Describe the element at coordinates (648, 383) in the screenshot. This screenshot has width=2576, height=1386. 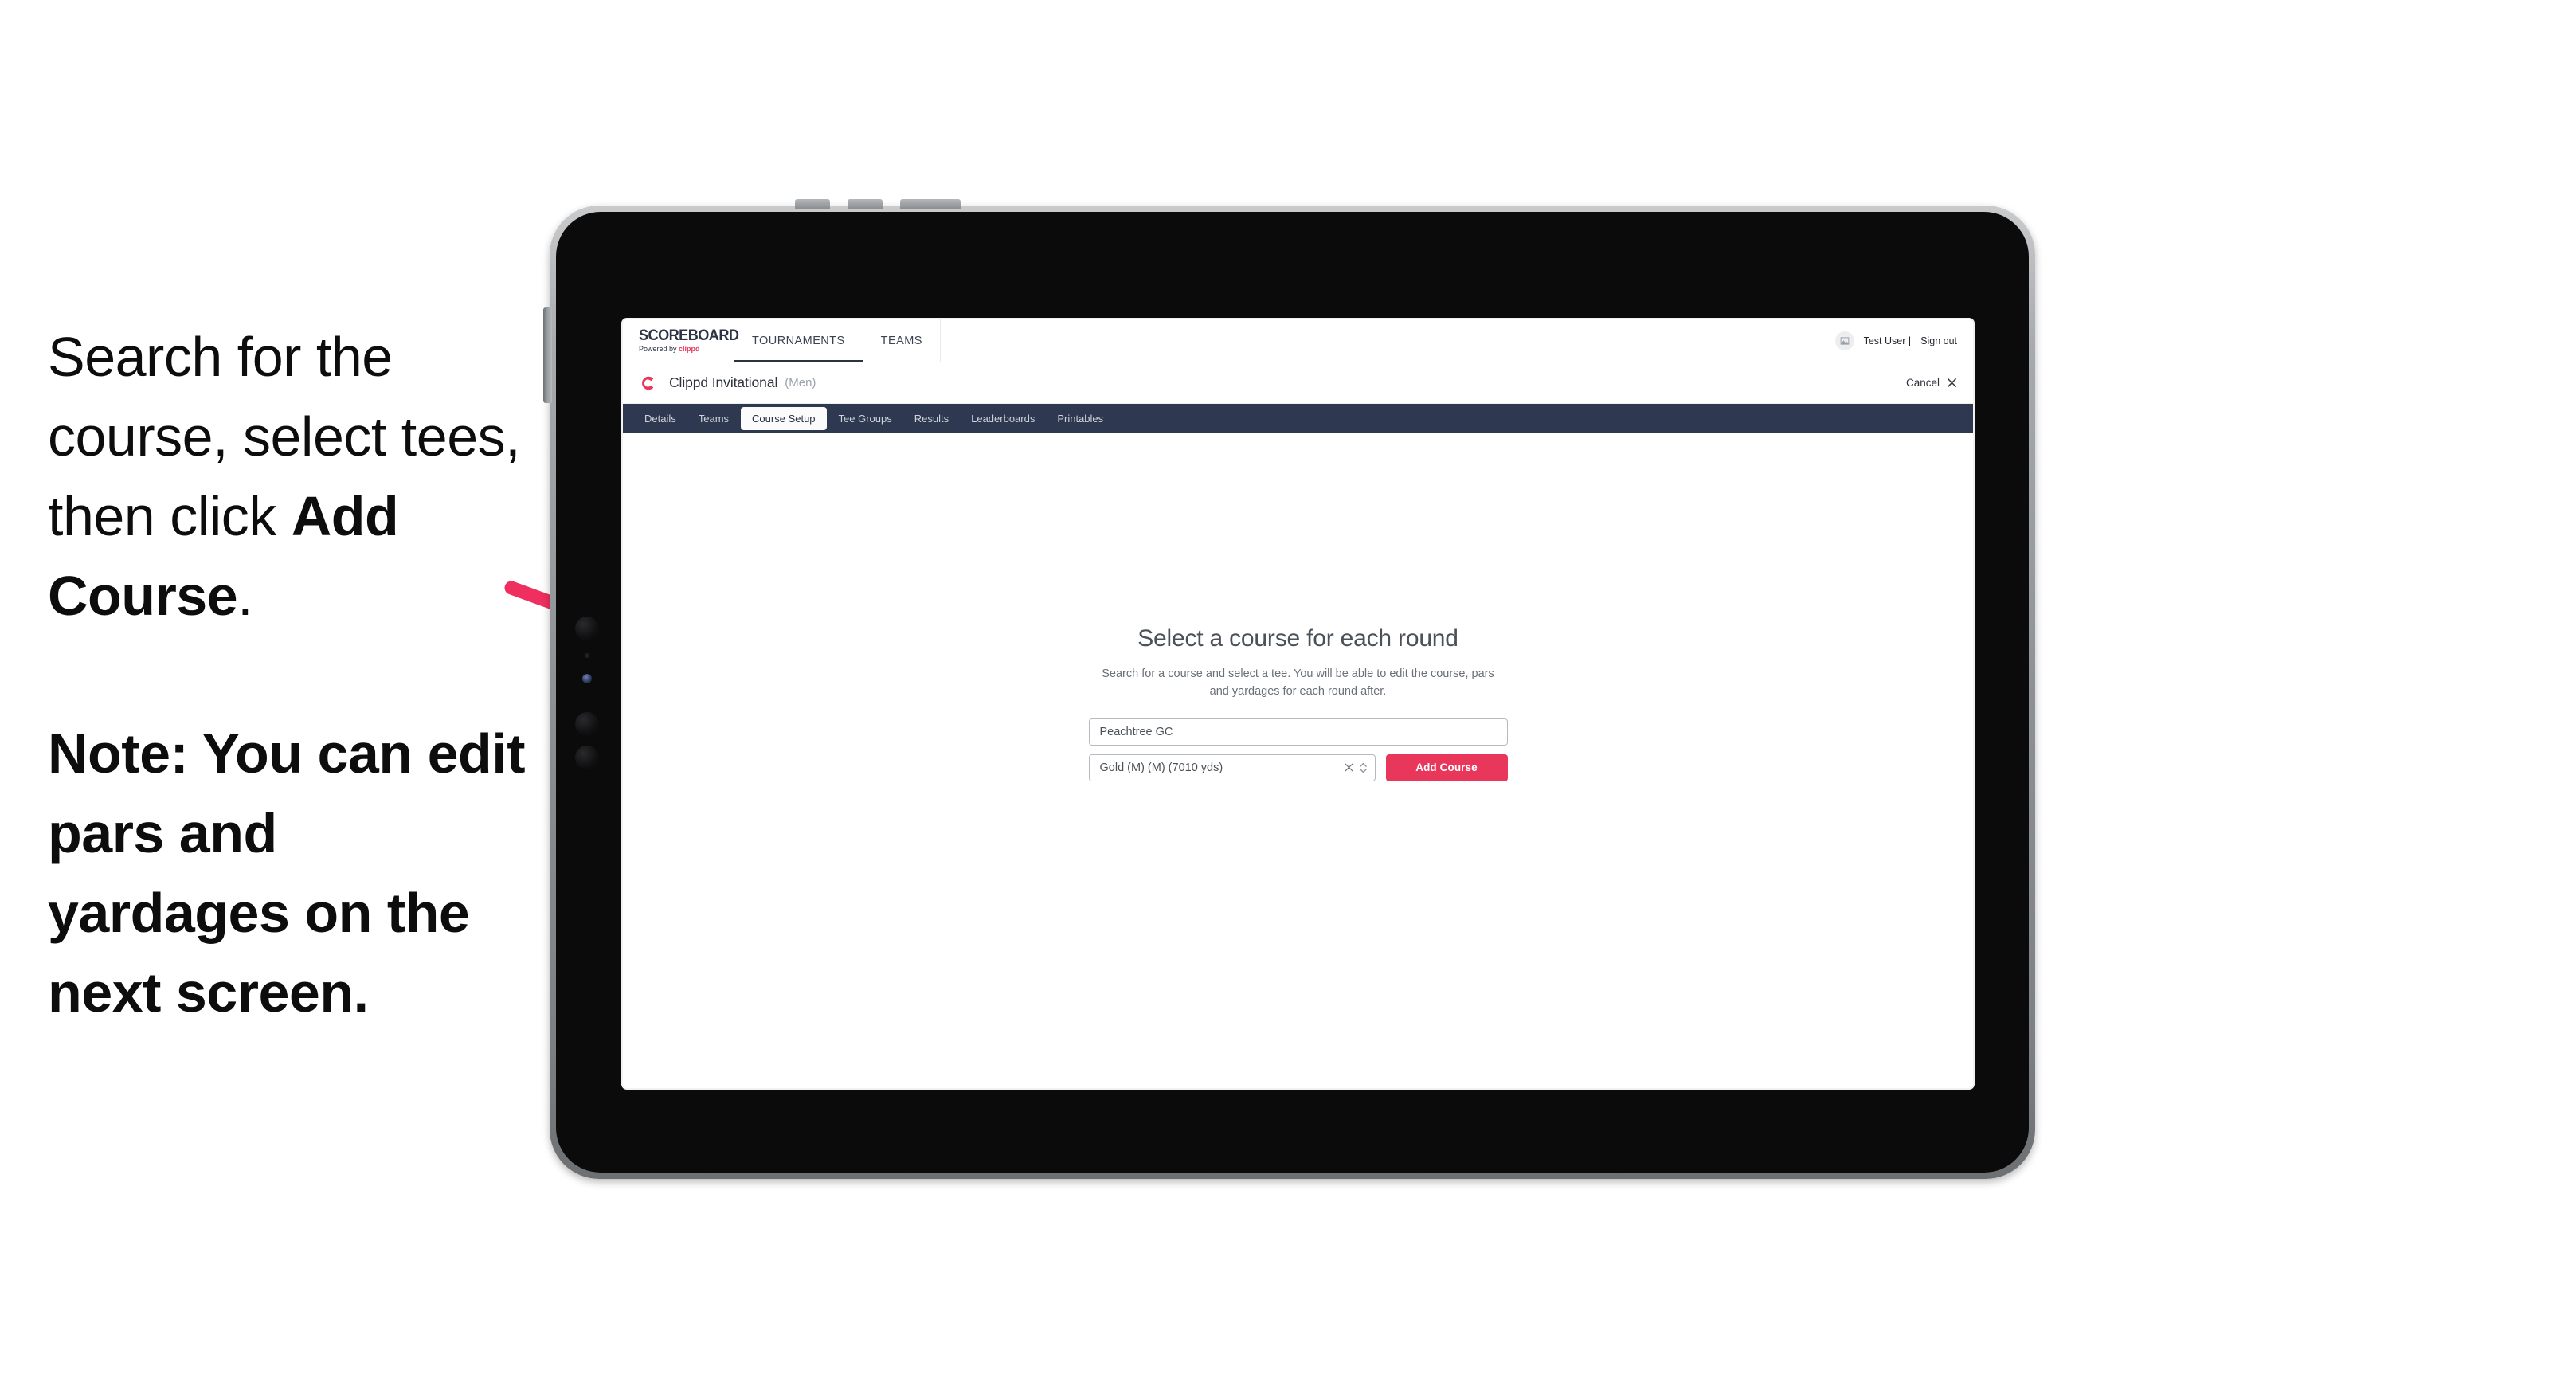
I see `clippd-c-logo-icon` at that location.